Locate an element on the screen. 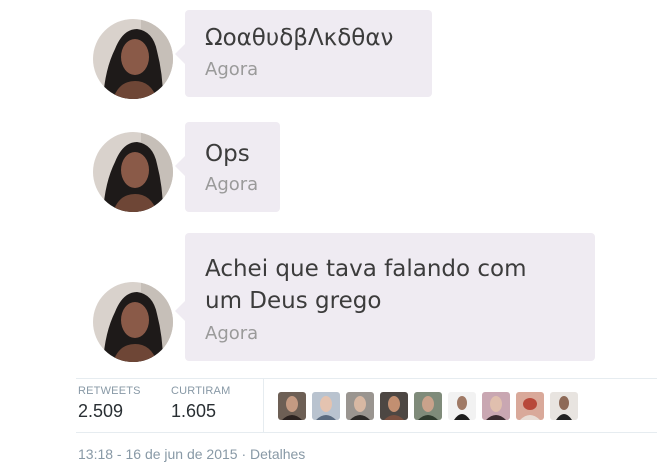 The image size is (665, 470). message-text: Ops is located at coordinates (227, 154).